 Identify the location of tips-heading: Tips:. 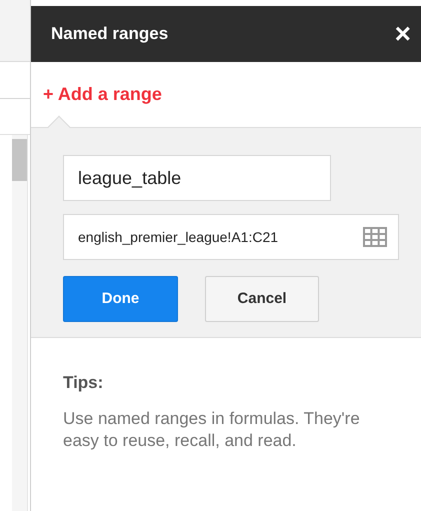
(83, 383).